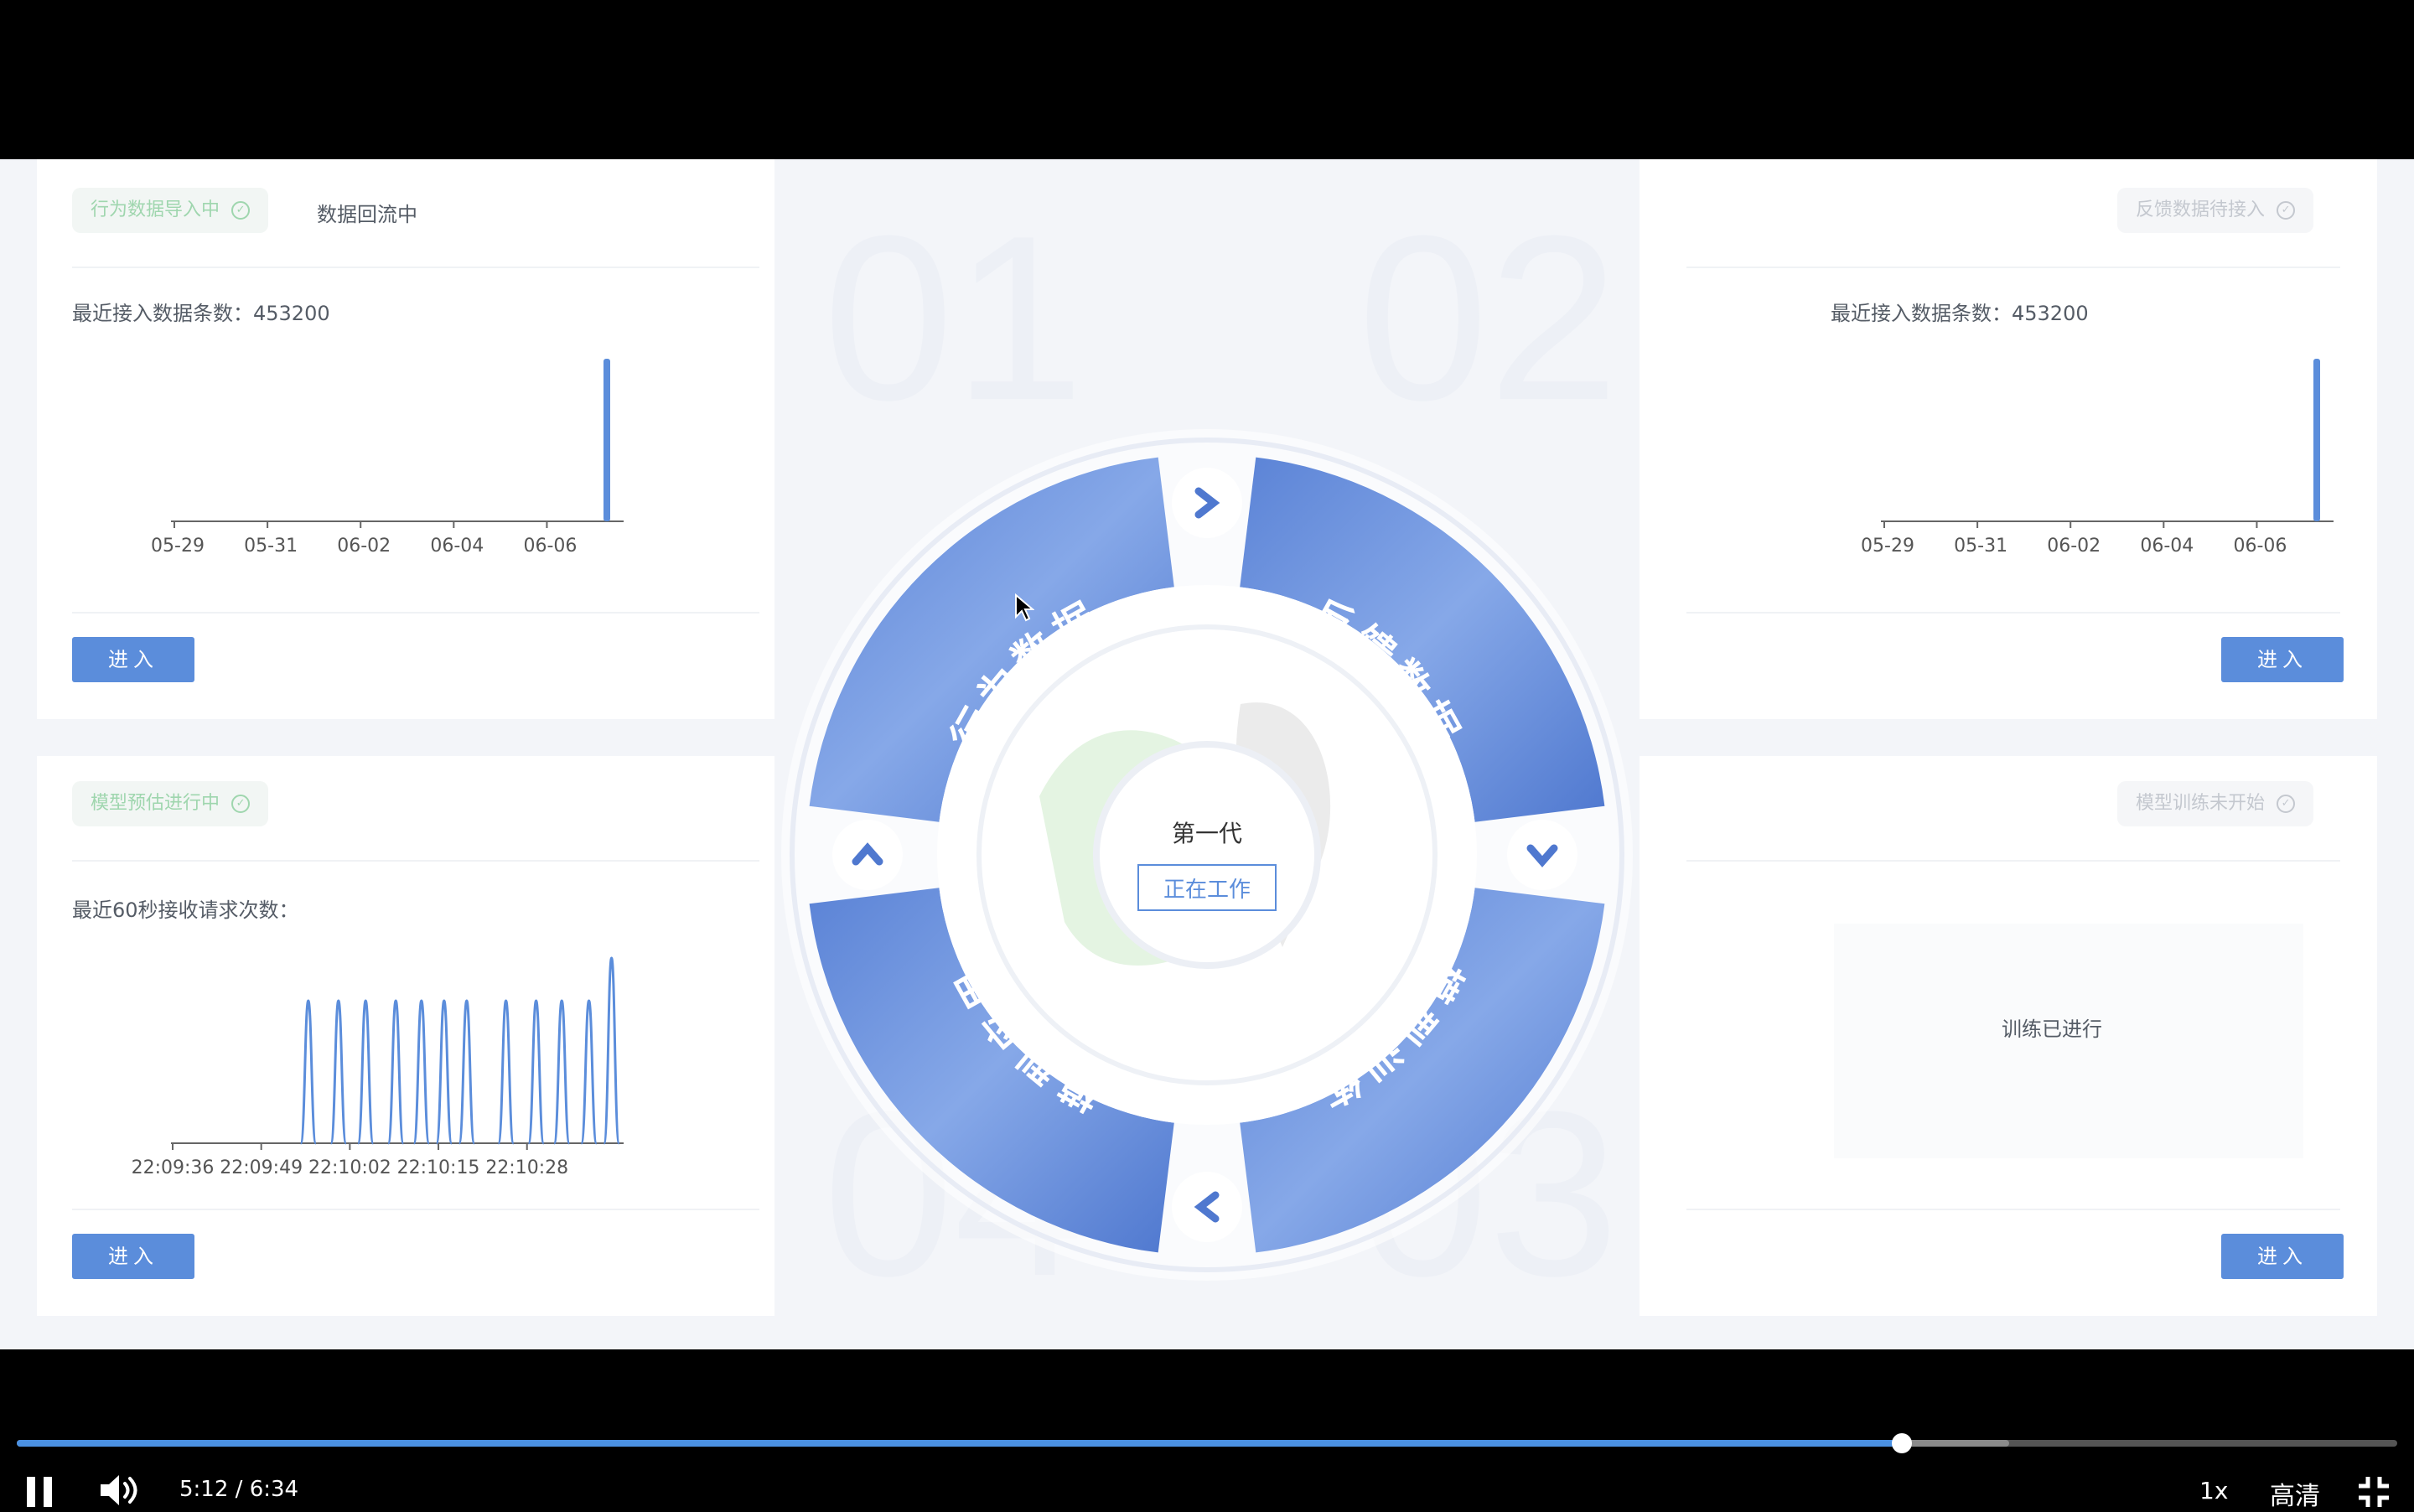 The image size is (2414, 1512). Describe the element at coordinates (120, 1490) in the screenshot. I see `volume-icon` at that location.